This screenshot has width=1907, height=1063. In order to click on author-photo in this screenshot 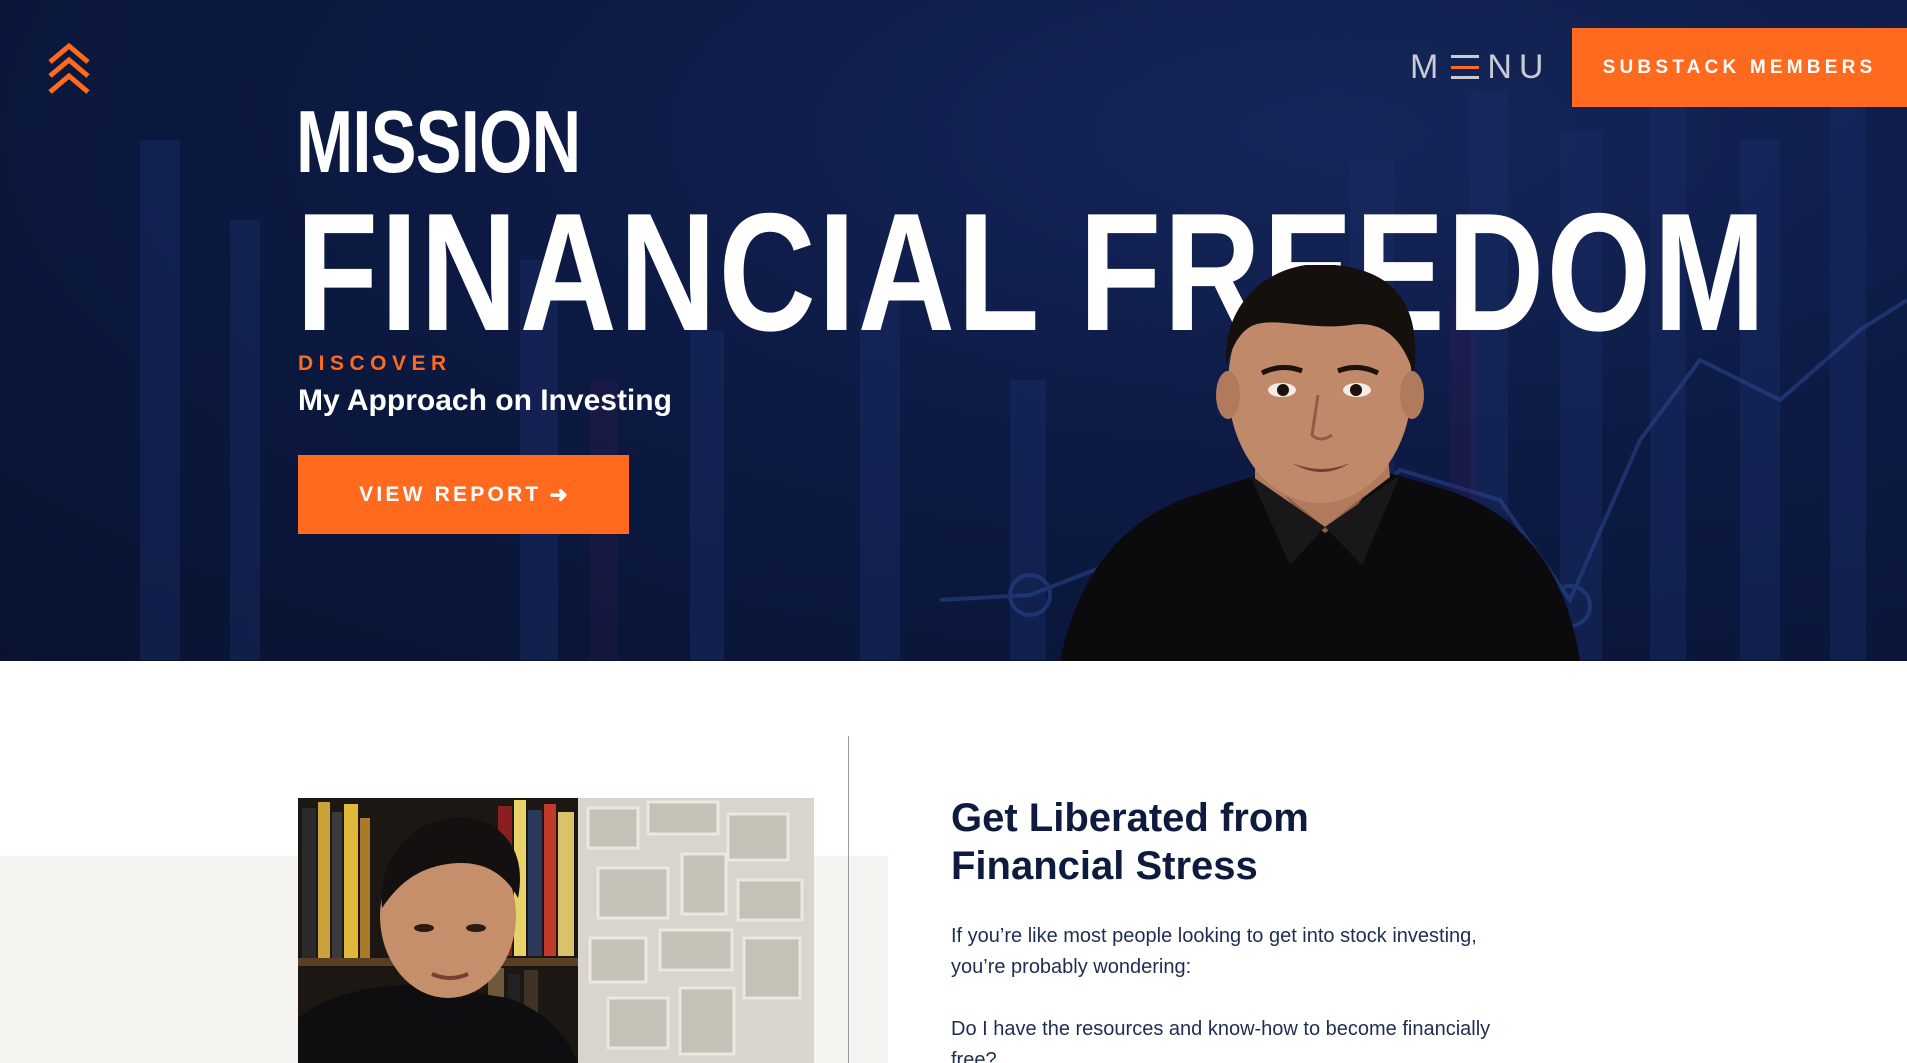, I will do `click(556, 930)`.